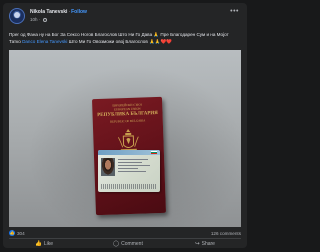  What do you see at coordinates (116, 244) in the screenshot?
I see `comment-bubble-icon: ◯` at bounding box center [116, 244].